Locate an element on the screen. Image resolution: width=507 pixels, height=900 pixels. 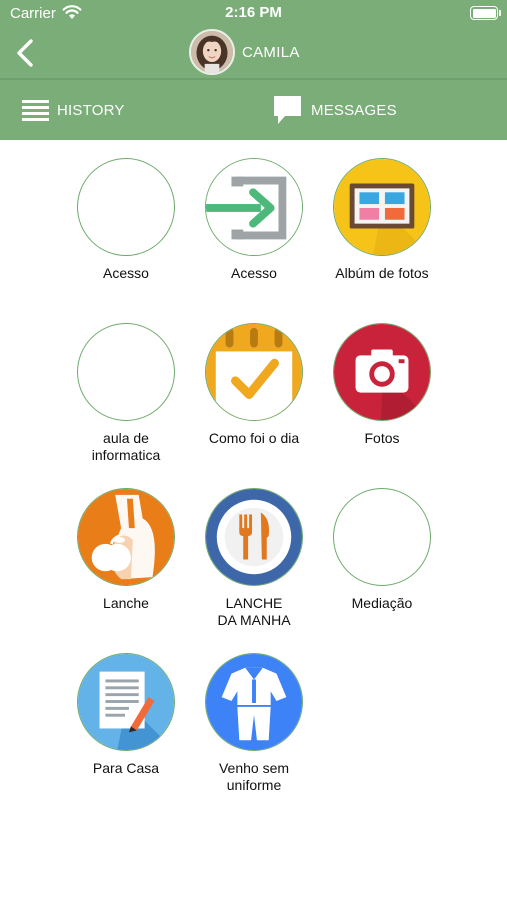
tab-messages-label: MESSAGES is located at coordinates (354, 110).